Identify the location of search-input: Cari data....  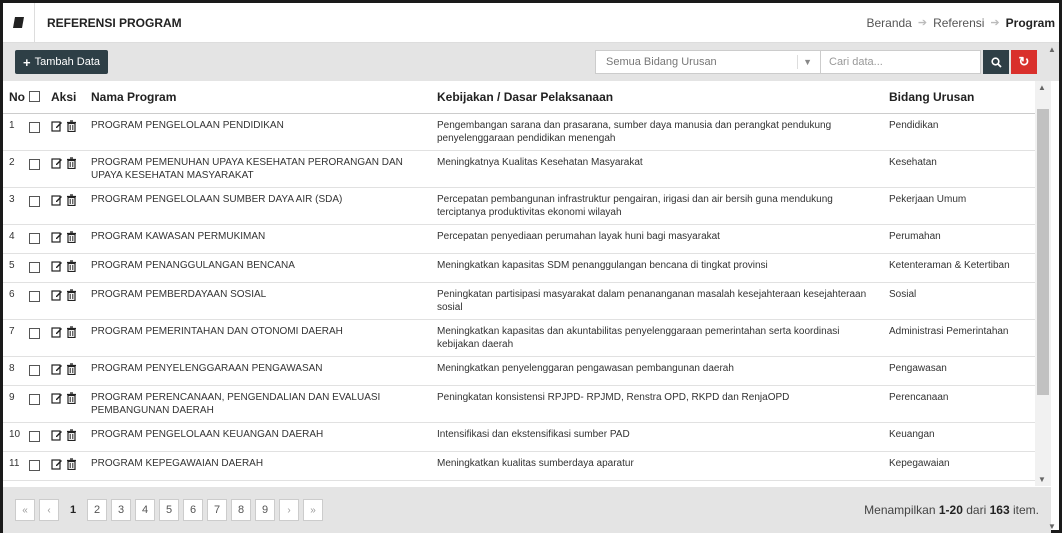
(901, 62).